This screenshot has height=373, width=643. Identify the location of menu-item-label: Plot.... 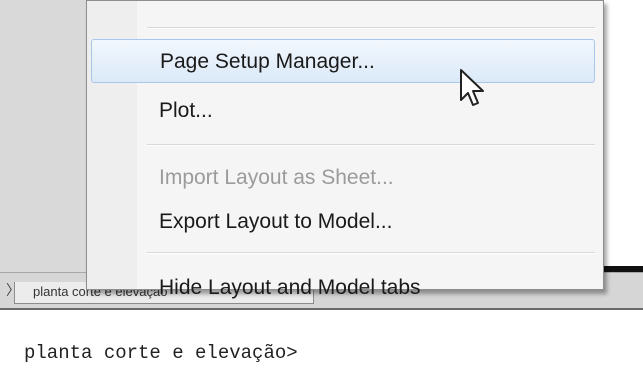
(186, 110).